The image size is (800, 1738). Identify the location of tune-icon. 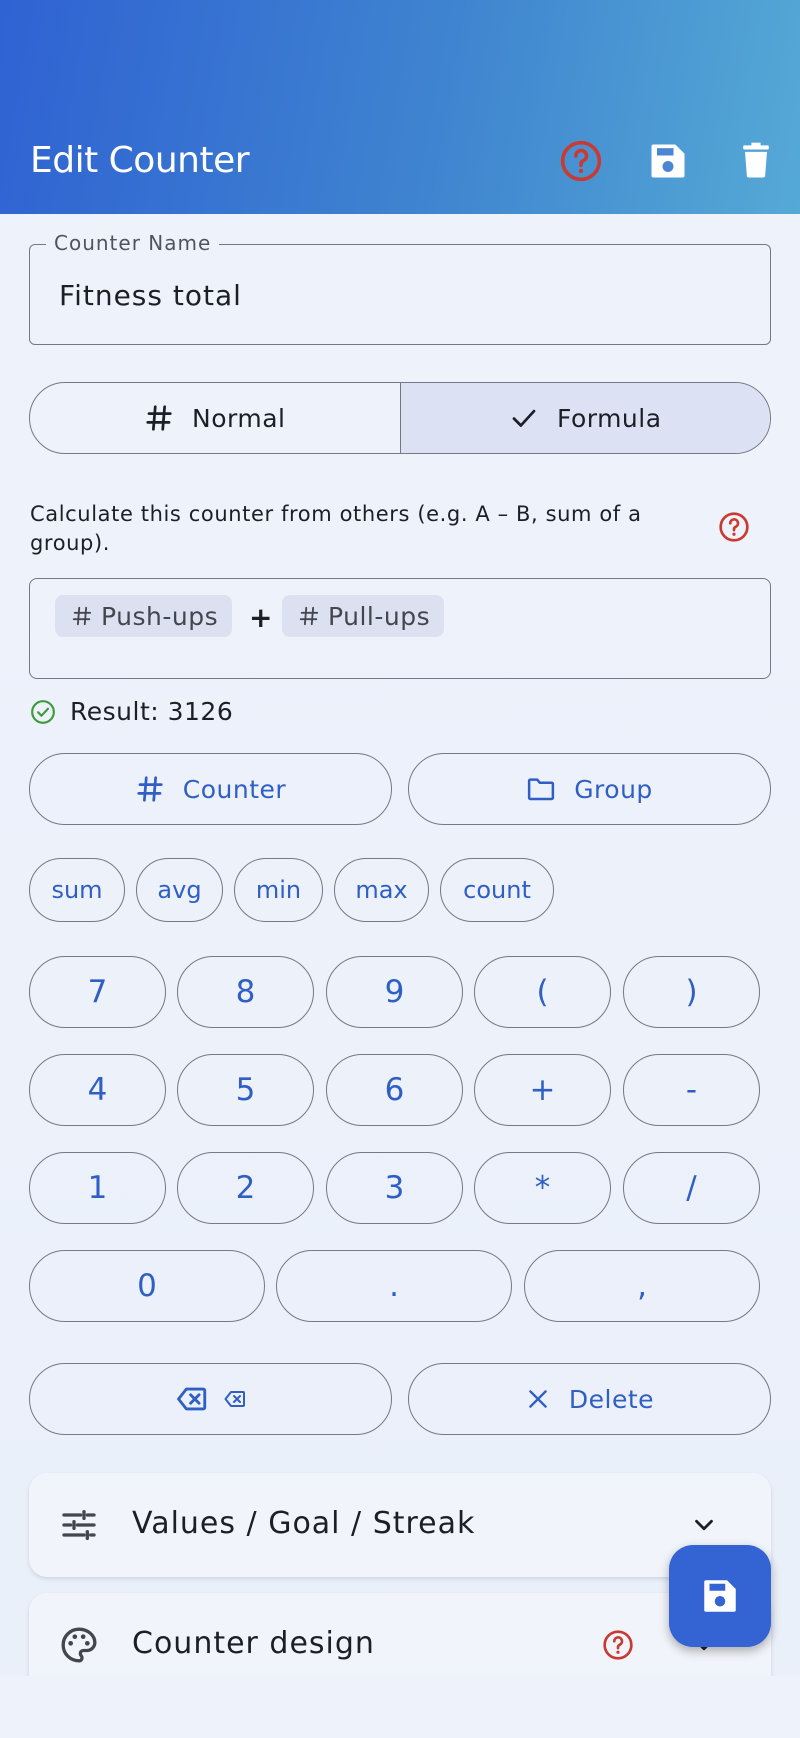
(79, 1525).